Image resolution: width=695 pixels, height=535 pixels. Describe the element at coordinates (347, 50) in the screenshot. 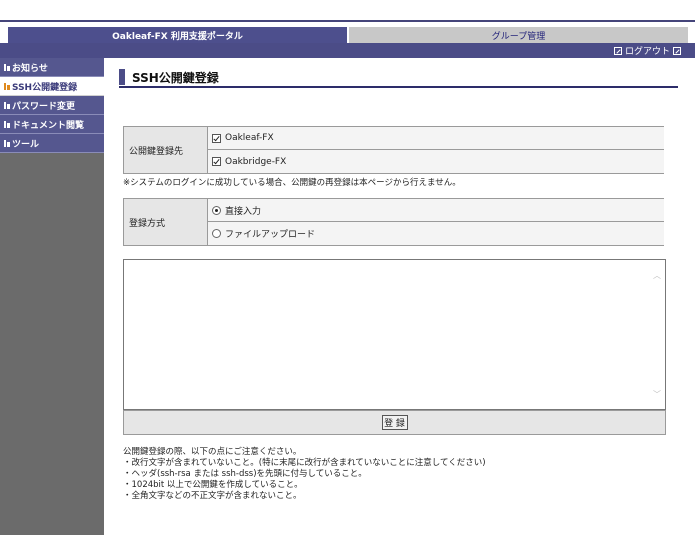

I see `header-band` at that location.